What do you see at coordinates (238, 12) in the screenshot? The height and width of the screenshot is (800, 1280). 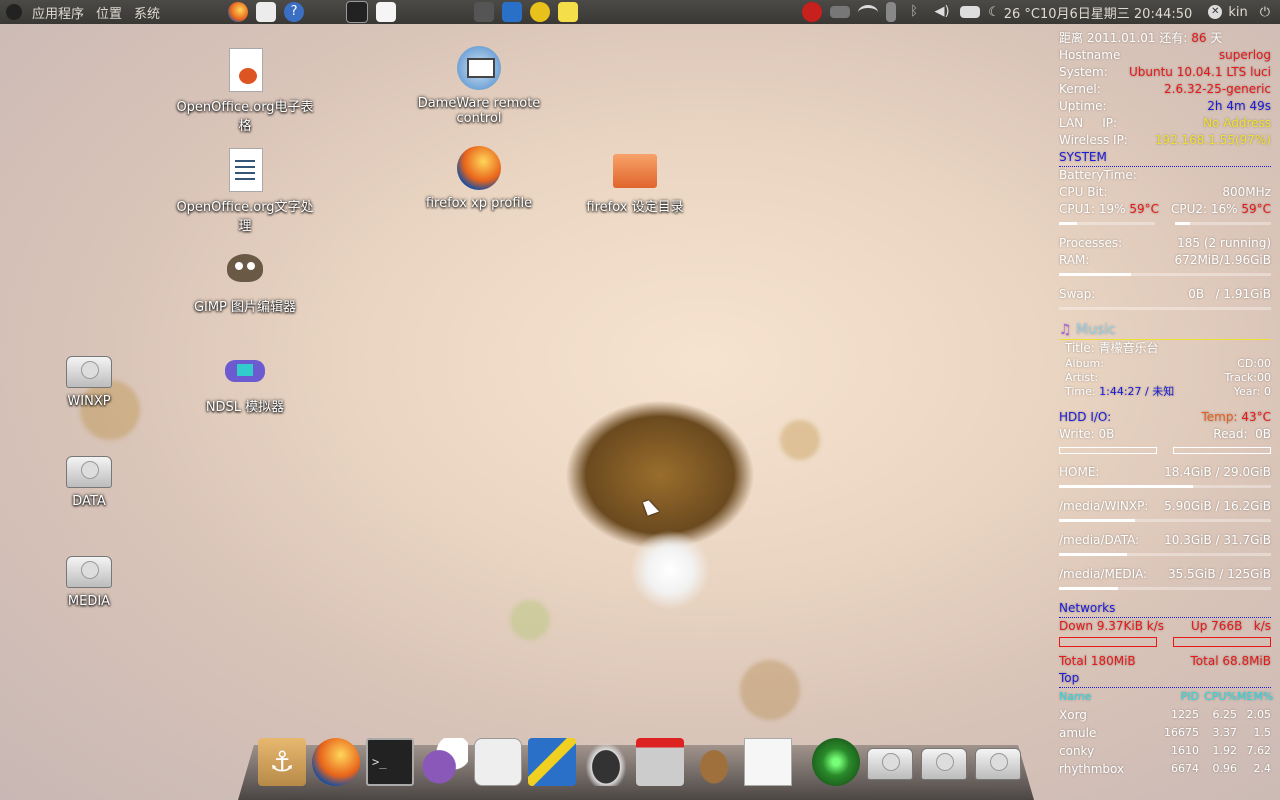 I see `firefox-launcher-icon` at bounding box center [238, 12].